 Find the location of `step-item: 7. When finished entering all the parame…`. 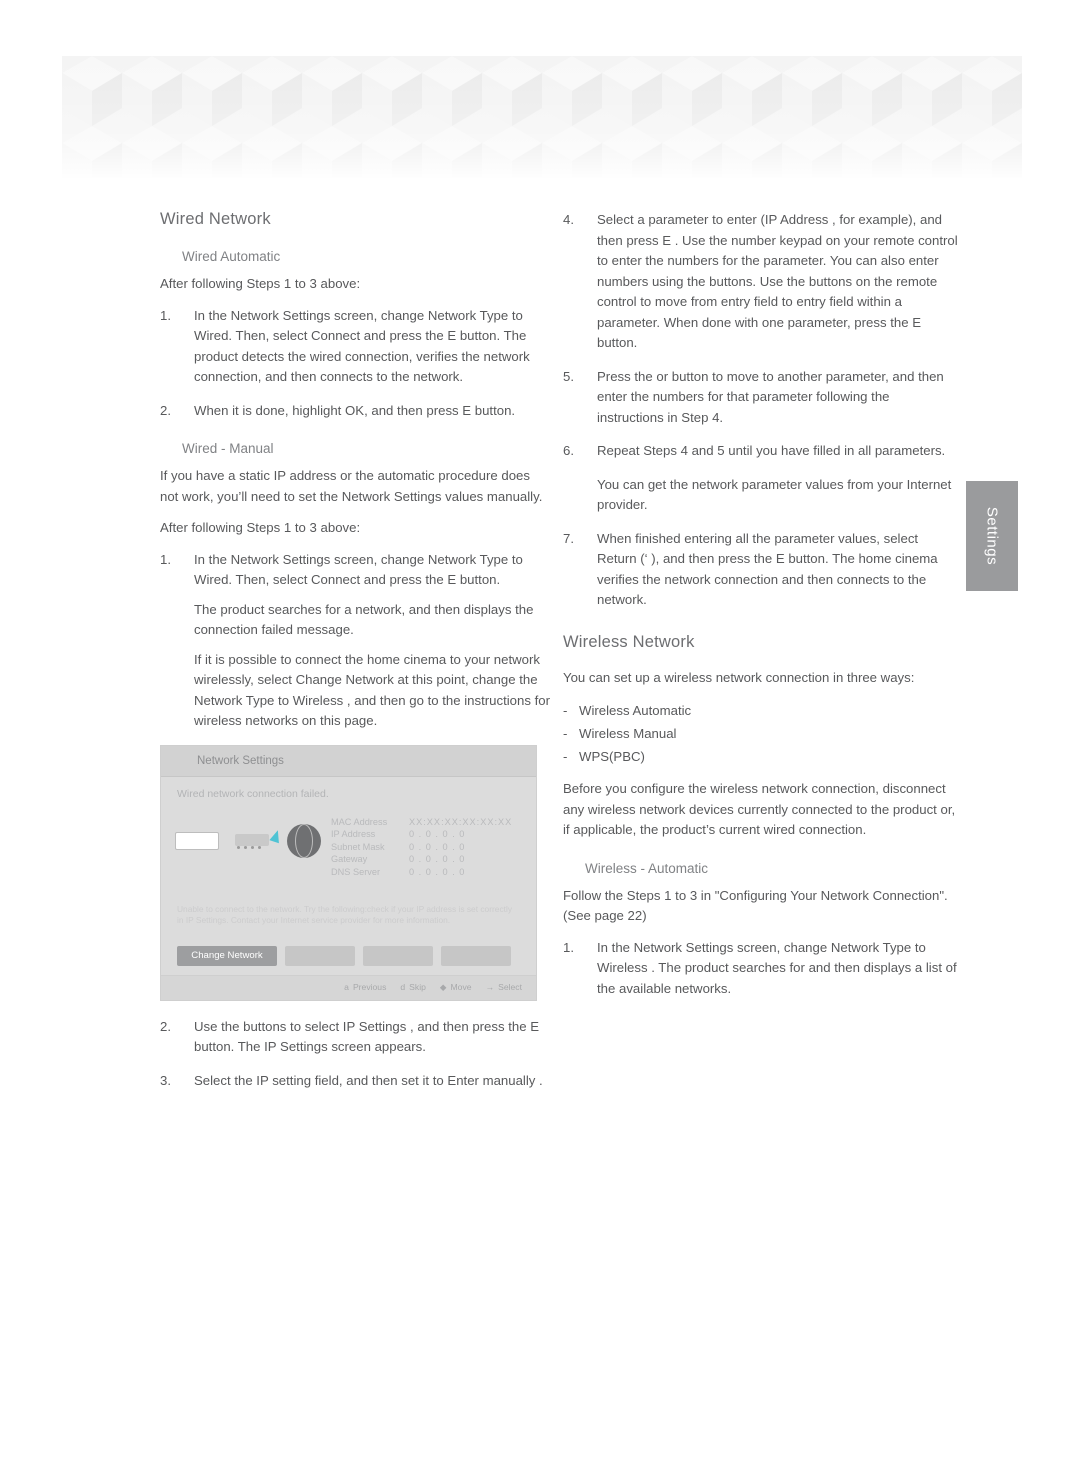

step-item: 7. When finished entering all the parame… is located at coordinates (760, 570).